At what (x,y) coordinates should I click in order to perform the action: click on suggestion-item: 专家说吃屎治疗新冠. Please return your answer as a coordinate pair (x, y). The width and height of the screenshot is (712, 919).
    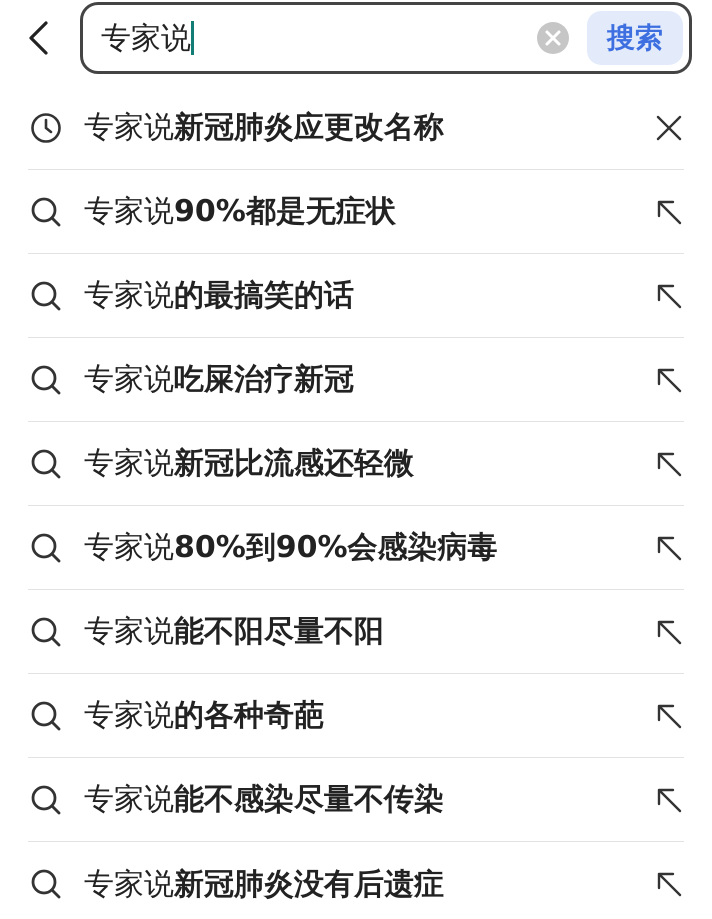
    Looking at the image, I should click on (219, 379).